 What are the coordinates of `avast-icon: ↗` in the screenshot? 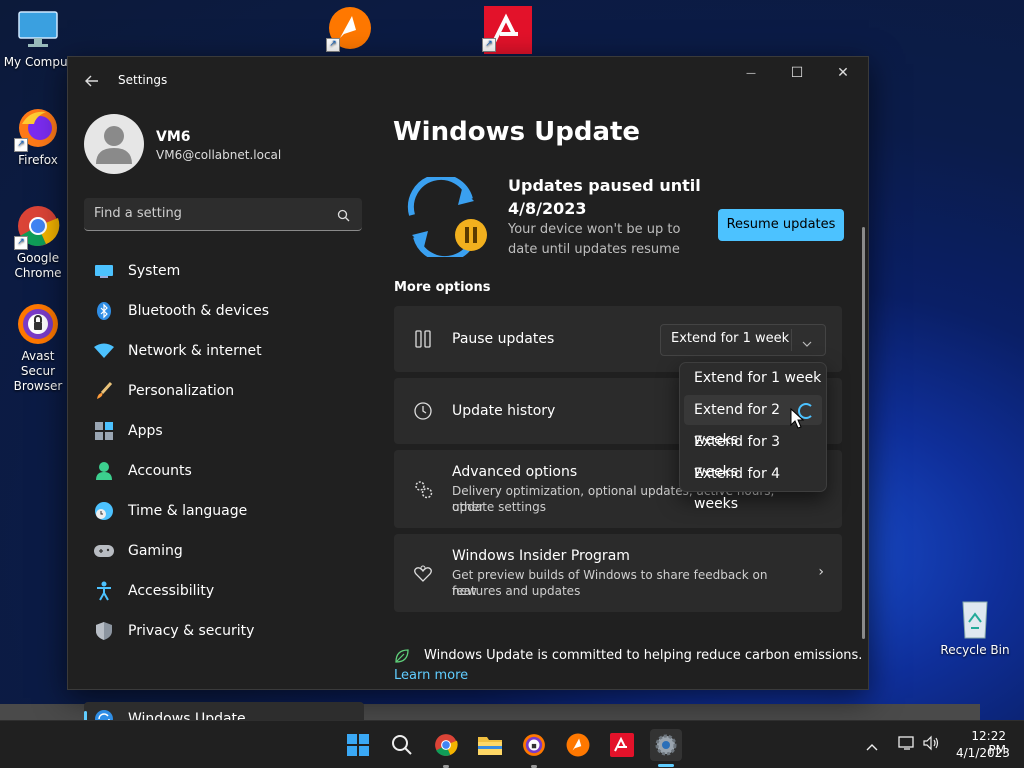 It's located at (349, 29).